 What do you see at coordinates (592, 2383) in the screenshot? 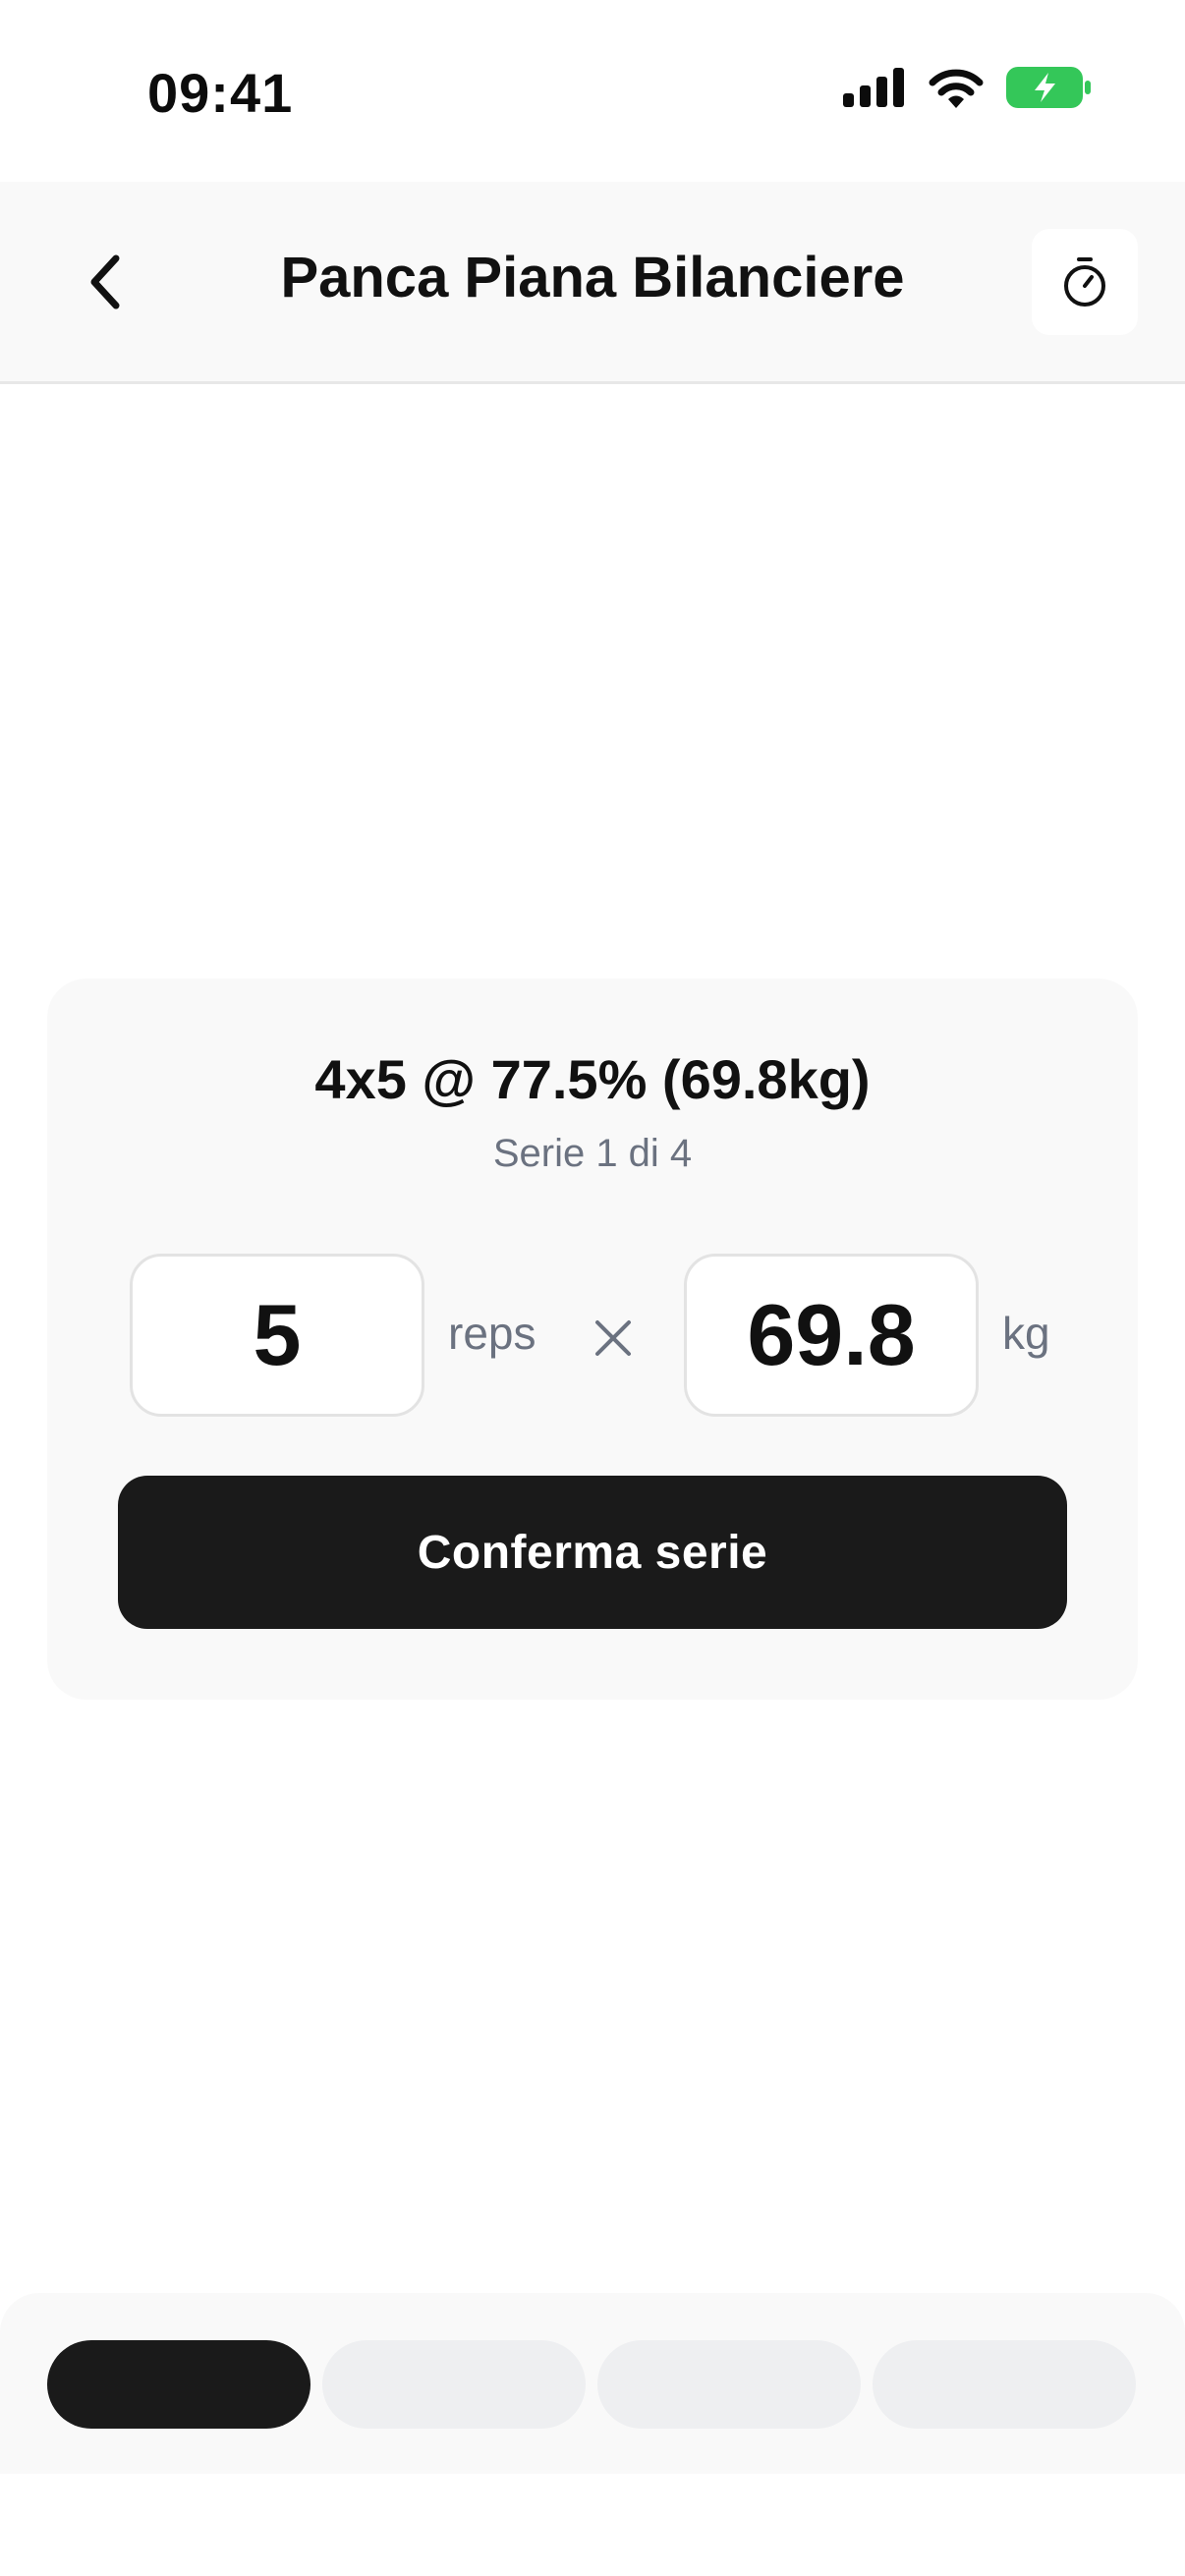
I see `set-indicator-bar` at bounding box center [592, 2383].